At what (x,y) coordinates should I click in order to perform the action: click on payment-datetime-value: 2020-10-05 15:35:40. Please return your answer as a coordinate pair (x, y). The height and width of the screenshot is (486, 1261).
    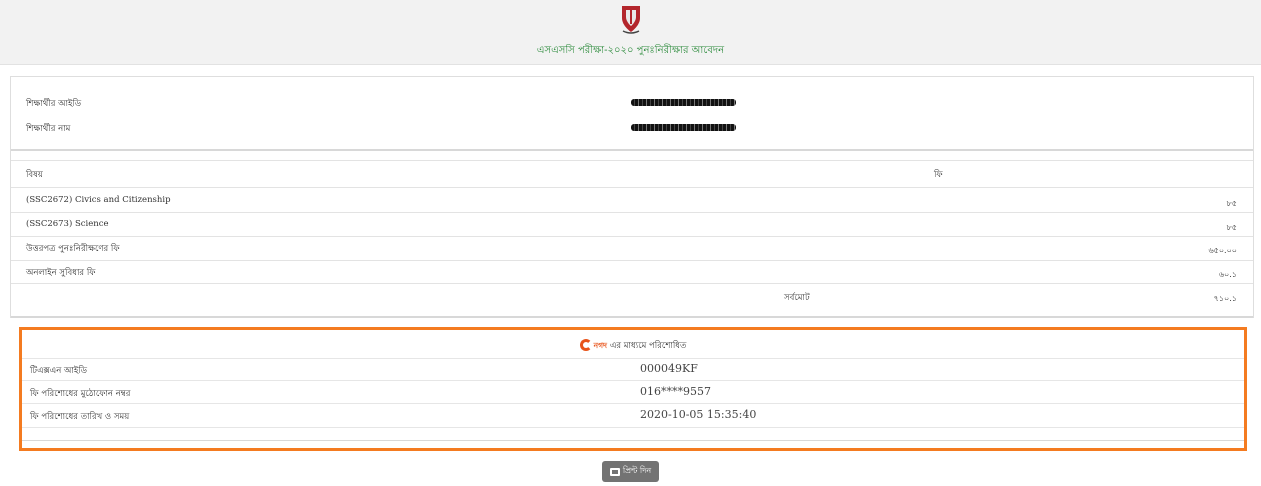
    Looking at the image, I should click on (698, 414).